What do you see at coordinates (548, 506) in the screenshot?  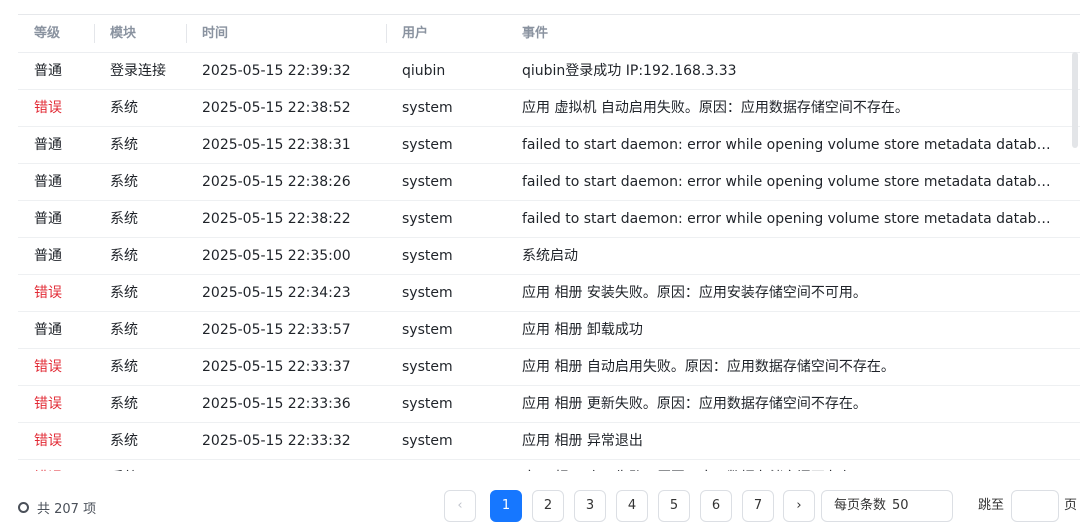 I see `page-button-2: 2` at bounding box center [548, 506].